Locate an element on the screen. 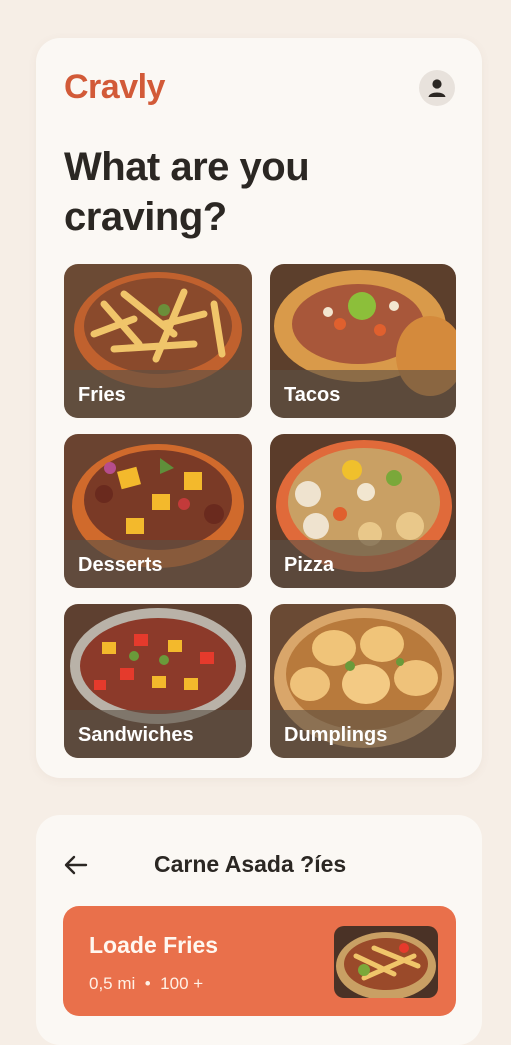 This screenshot has height=1045, width=511. page-title: What are you craving? is located at coordinates (187, 192).